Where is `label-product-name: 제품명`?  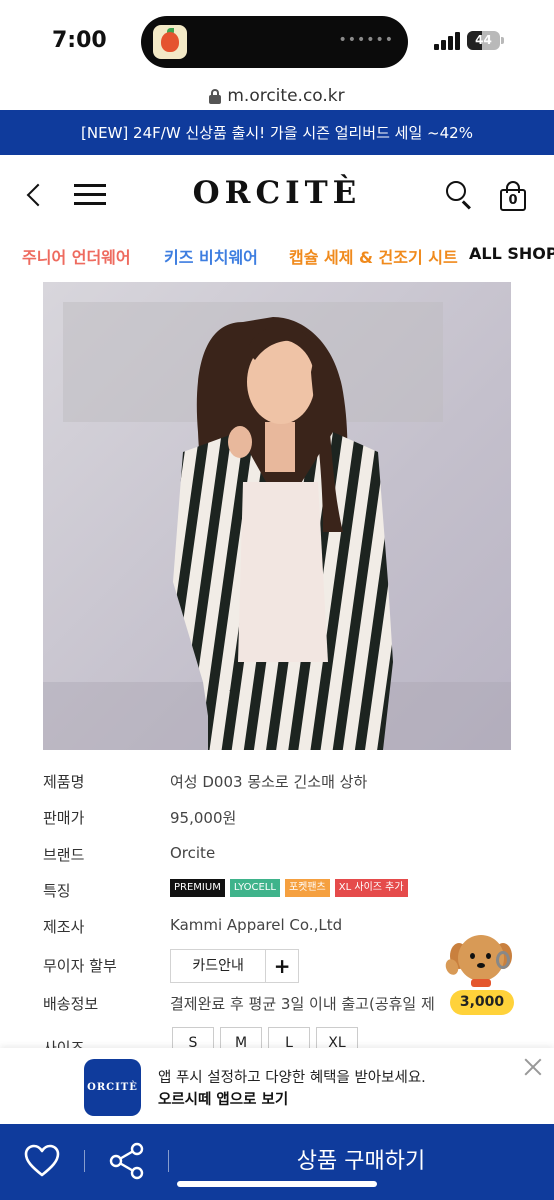 label-product-name: 제품명 is located at coordinates (64, 782).